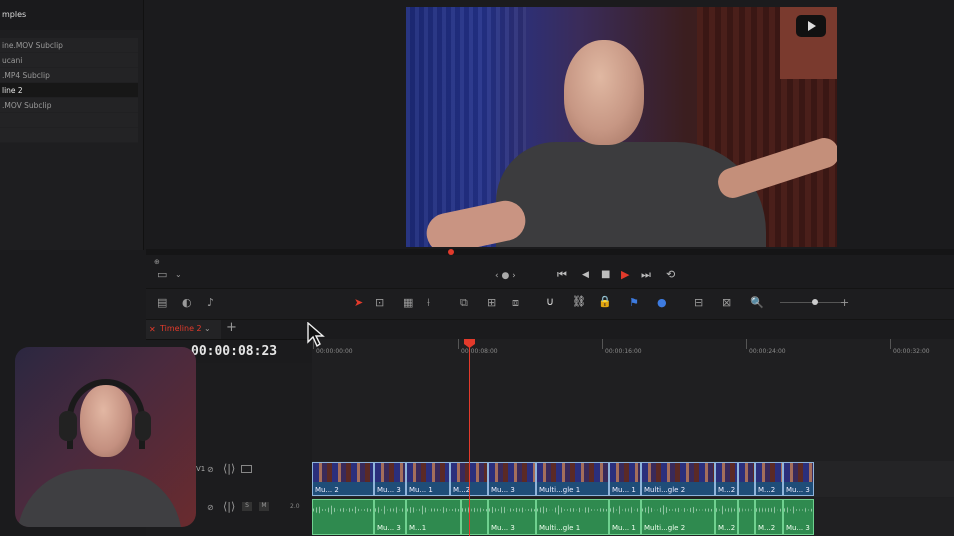 Image resolution: width=954 pixels, height=536 pixels. What do you see at coordinates (678, 479) in the screenshot?
I see `video-clip: Multi...gle 2` at bounding box center [678, 479].